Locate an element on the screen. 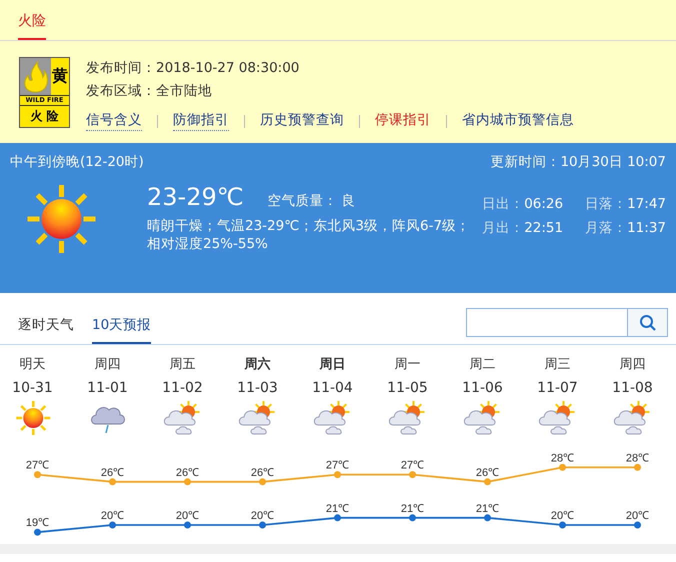 Image resolution: width=676 pixels, height=562 pixels. temperature-label: 19℃ is located at coordinates (38, 523).